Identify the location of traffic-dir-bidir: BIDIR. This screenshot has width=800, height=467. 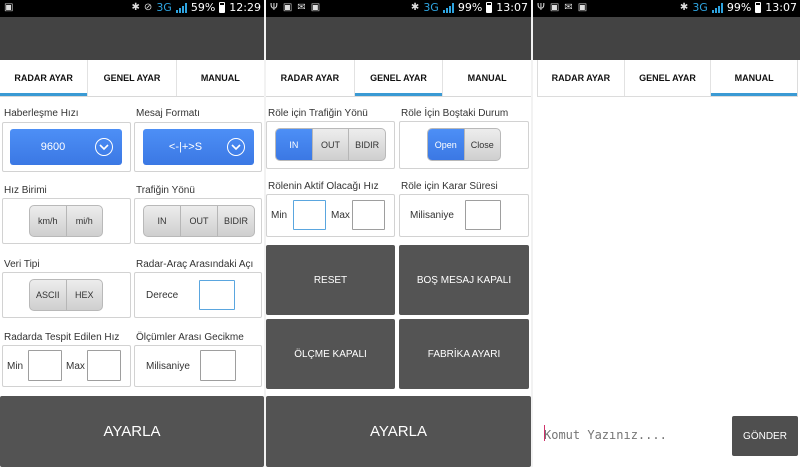
(236, 221).